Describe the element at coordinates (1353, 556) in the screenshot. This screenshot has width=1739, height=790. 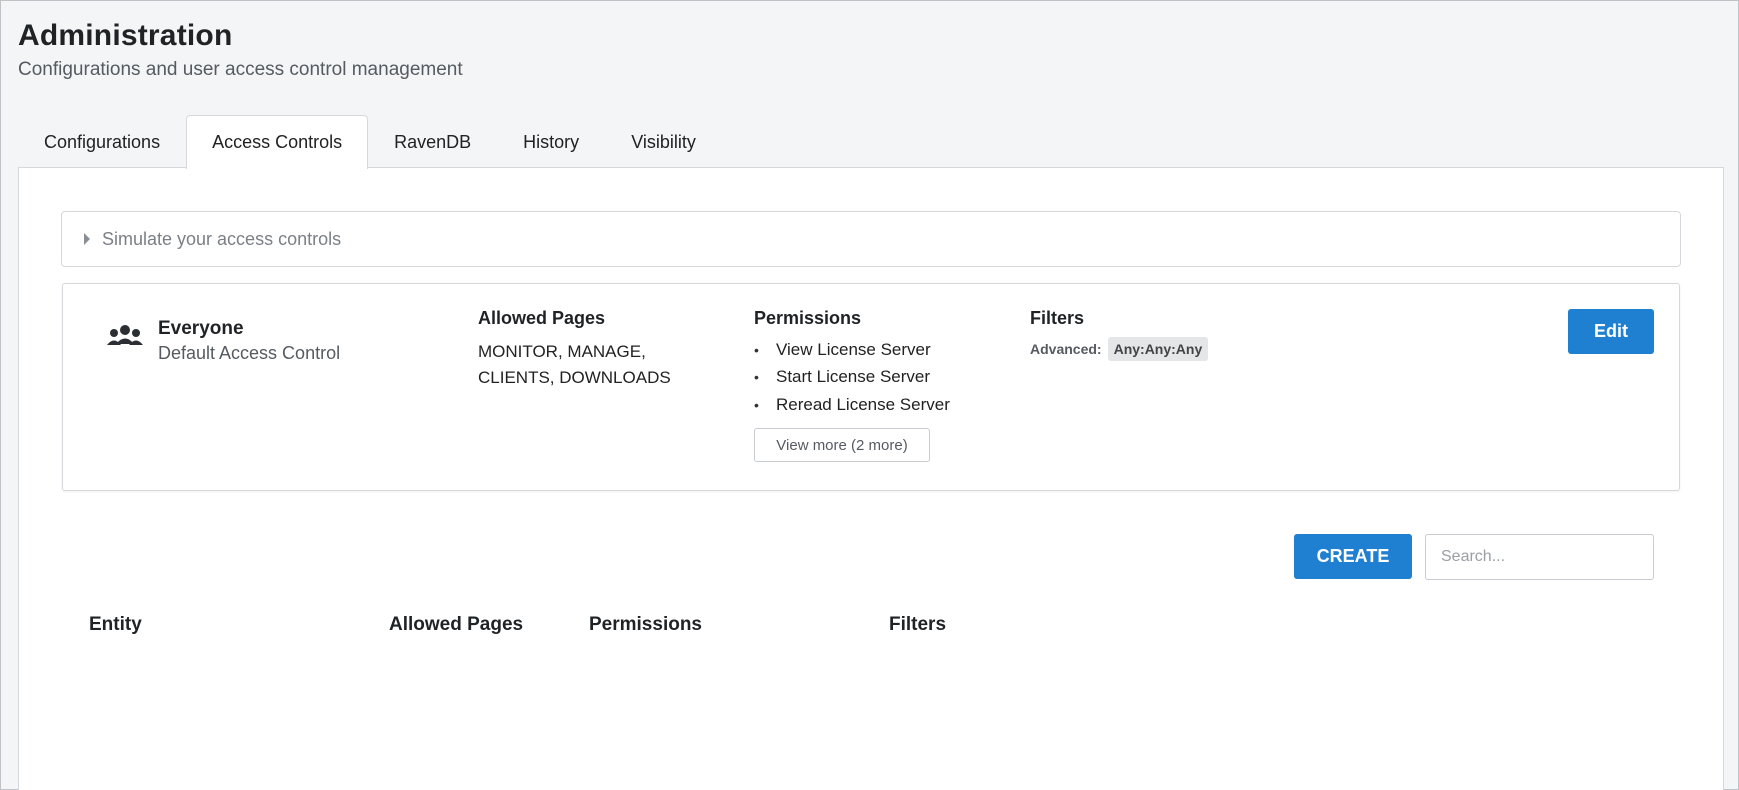
I see `create-button: CREATE` at that location.